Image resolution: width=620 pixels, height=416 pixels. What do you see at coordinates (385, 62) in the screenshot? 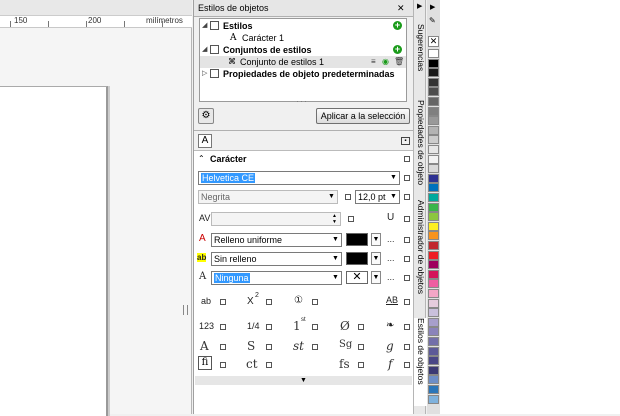
I see `select-icon: ◉` at bounding box center [385, 62].